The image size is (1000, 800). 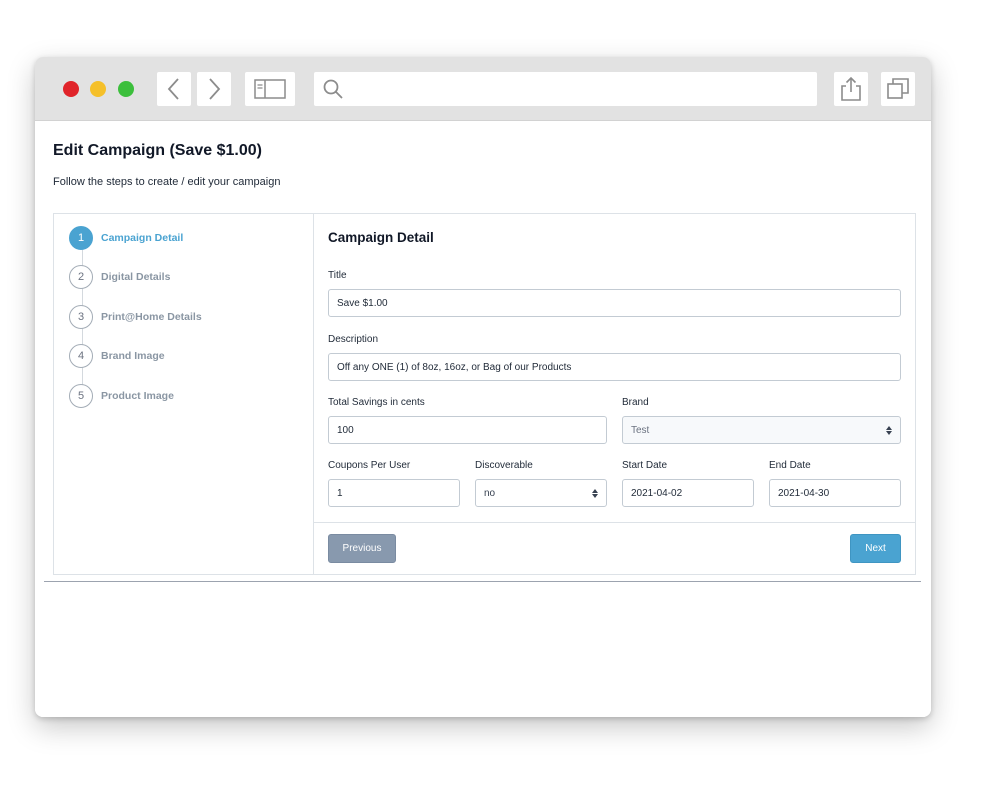 I want to click on description-input, so click(x=614, y=367).